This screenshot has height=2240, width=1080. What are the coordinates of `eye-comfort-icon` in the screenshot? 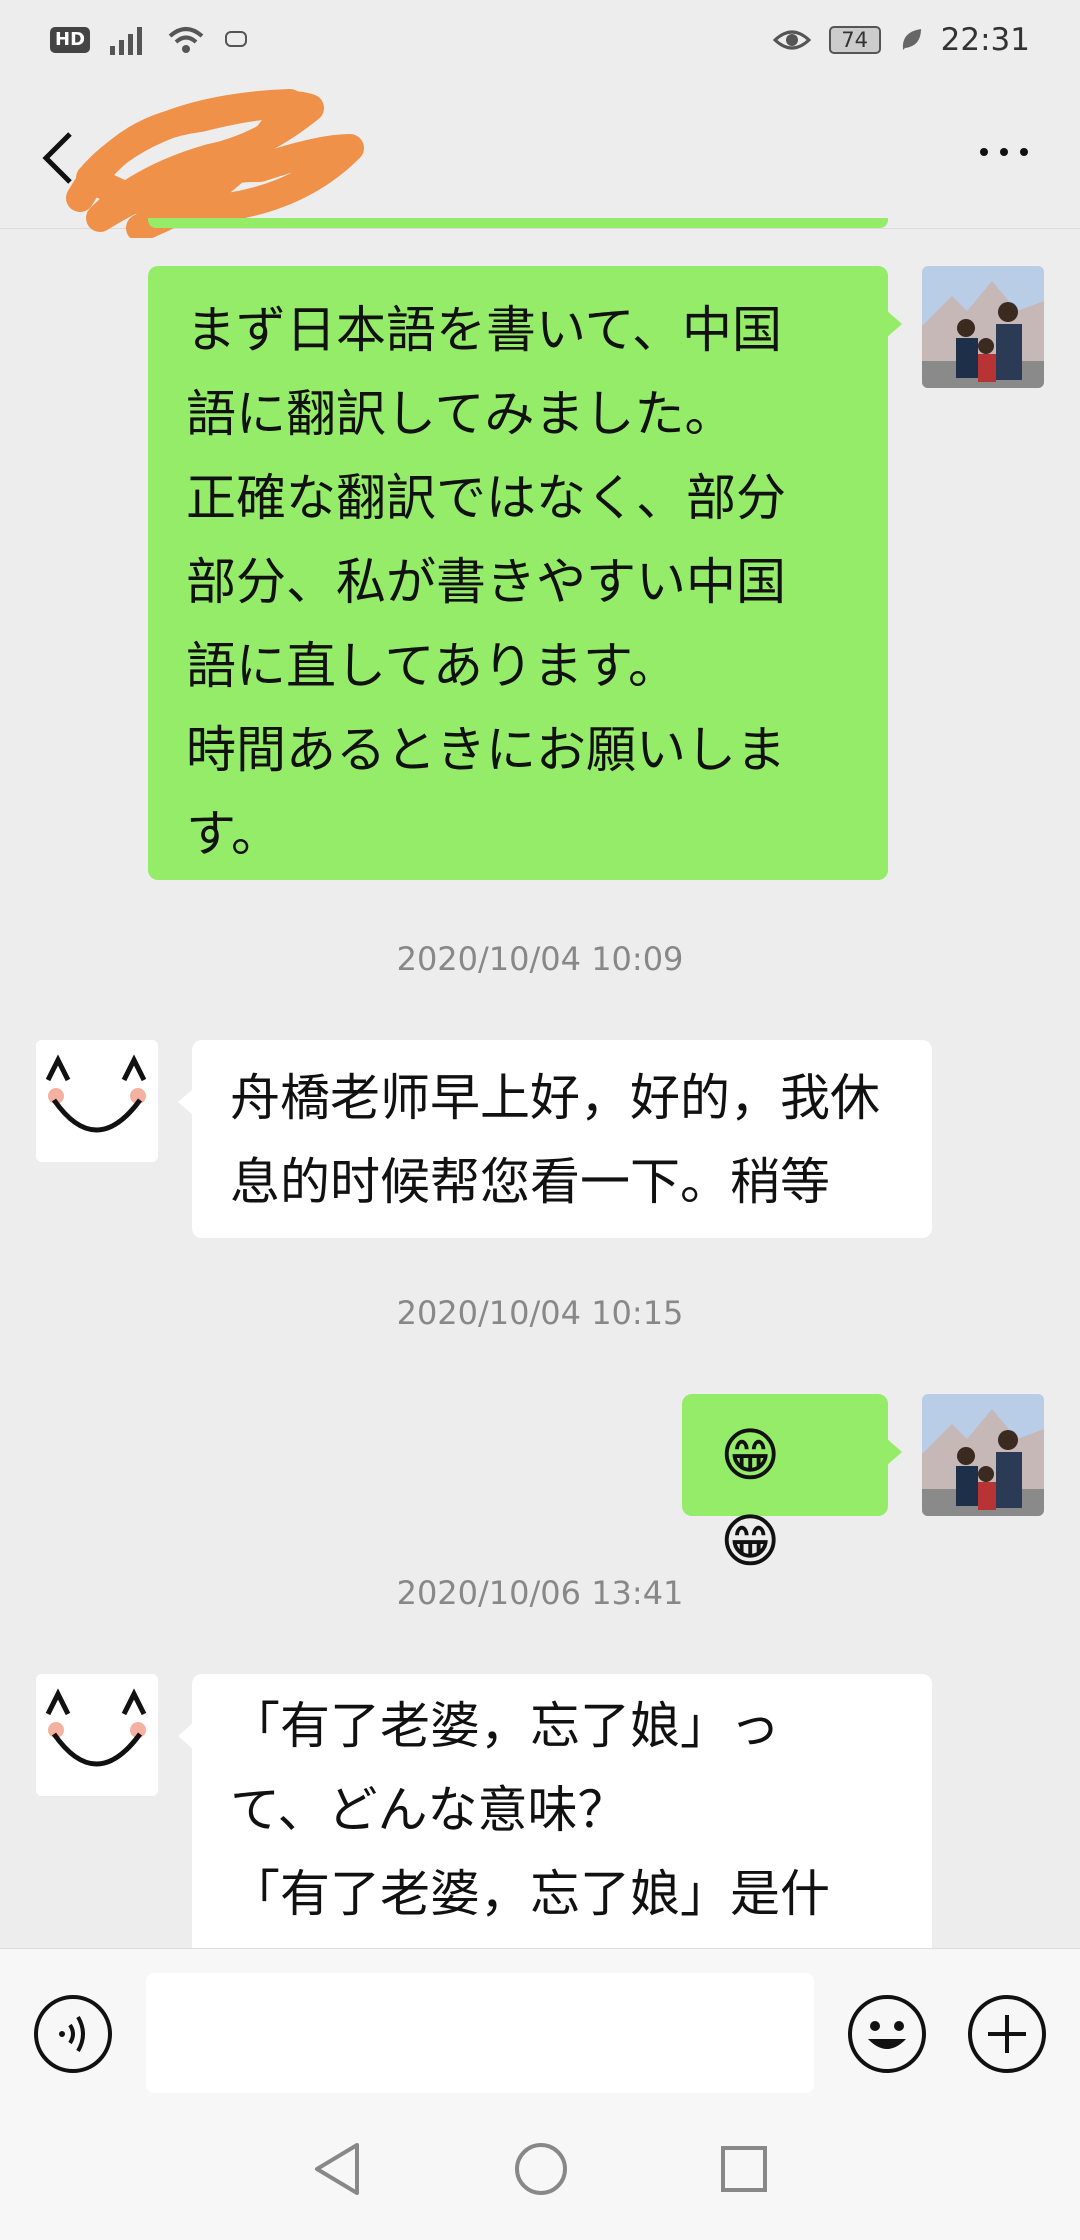 It's located at (791, 40).